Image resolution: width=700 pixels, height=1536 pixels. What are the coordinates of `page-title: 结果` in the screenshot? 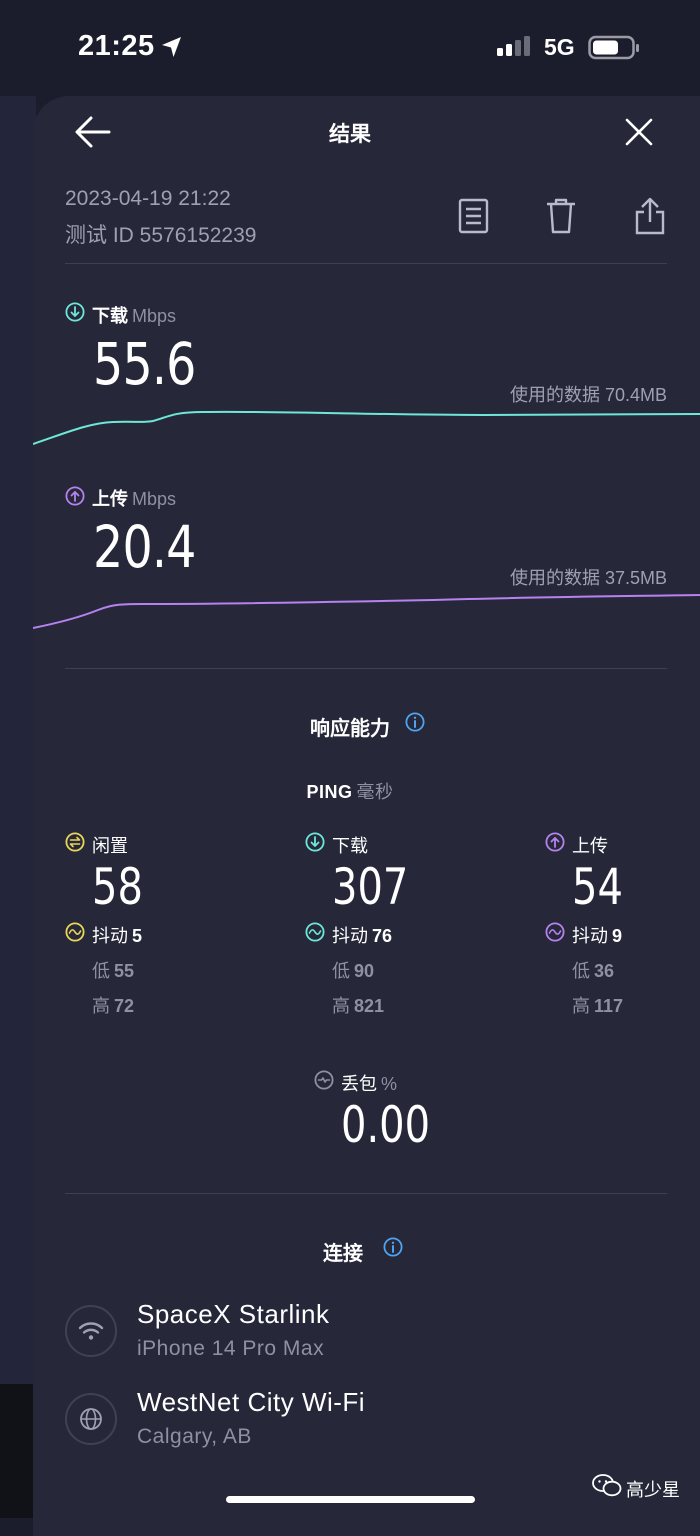 It's located at (350, 134).